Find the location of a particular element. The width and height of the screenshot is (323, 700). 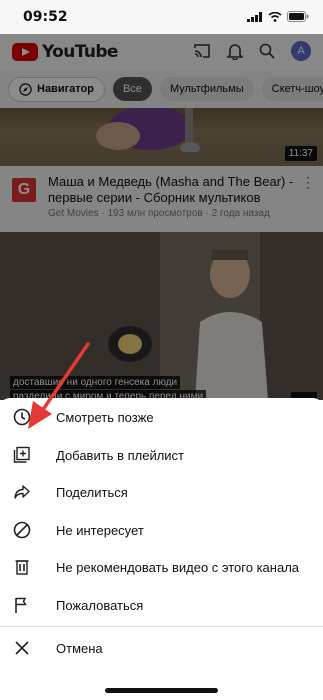

menu-item-share: Поделиться is located at coordinates (161, 492).